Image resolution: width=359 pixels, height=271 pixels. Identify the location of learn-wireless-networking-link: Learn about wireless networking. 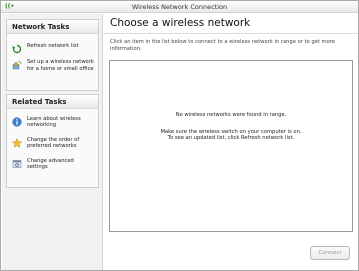
(52, 122).